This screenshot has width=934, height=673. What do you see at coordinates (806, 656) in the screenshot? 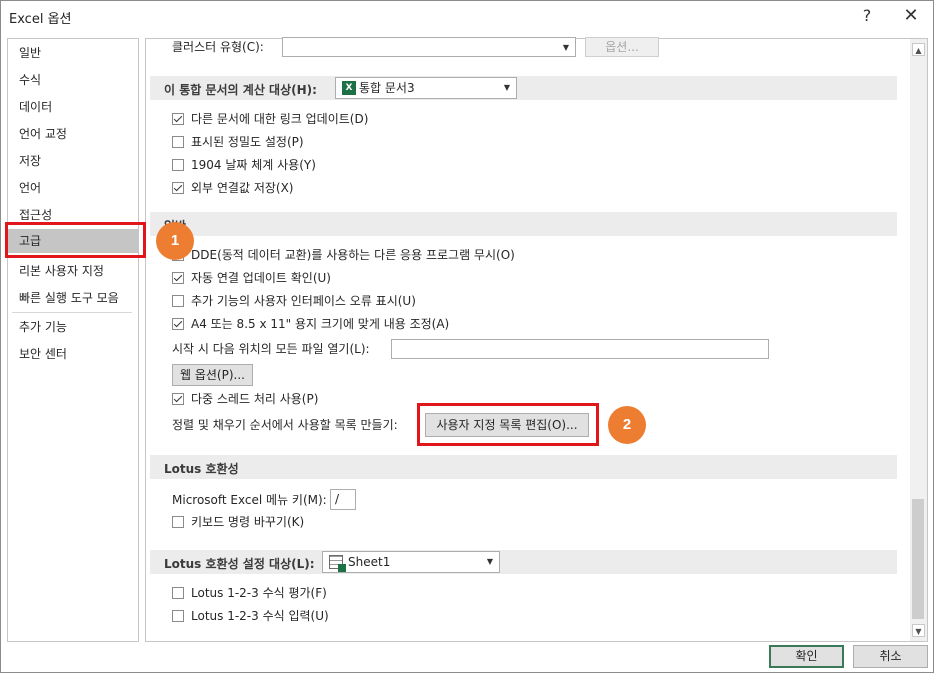
I see `ok-button: 확인` at bounding box center [806, 656].